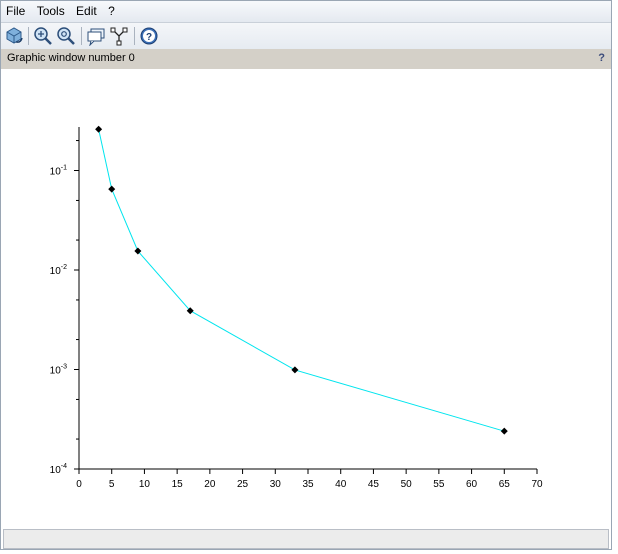 This screenshot has width=618, height=554. I want to click on menu-help: ?, so click(110, 10).